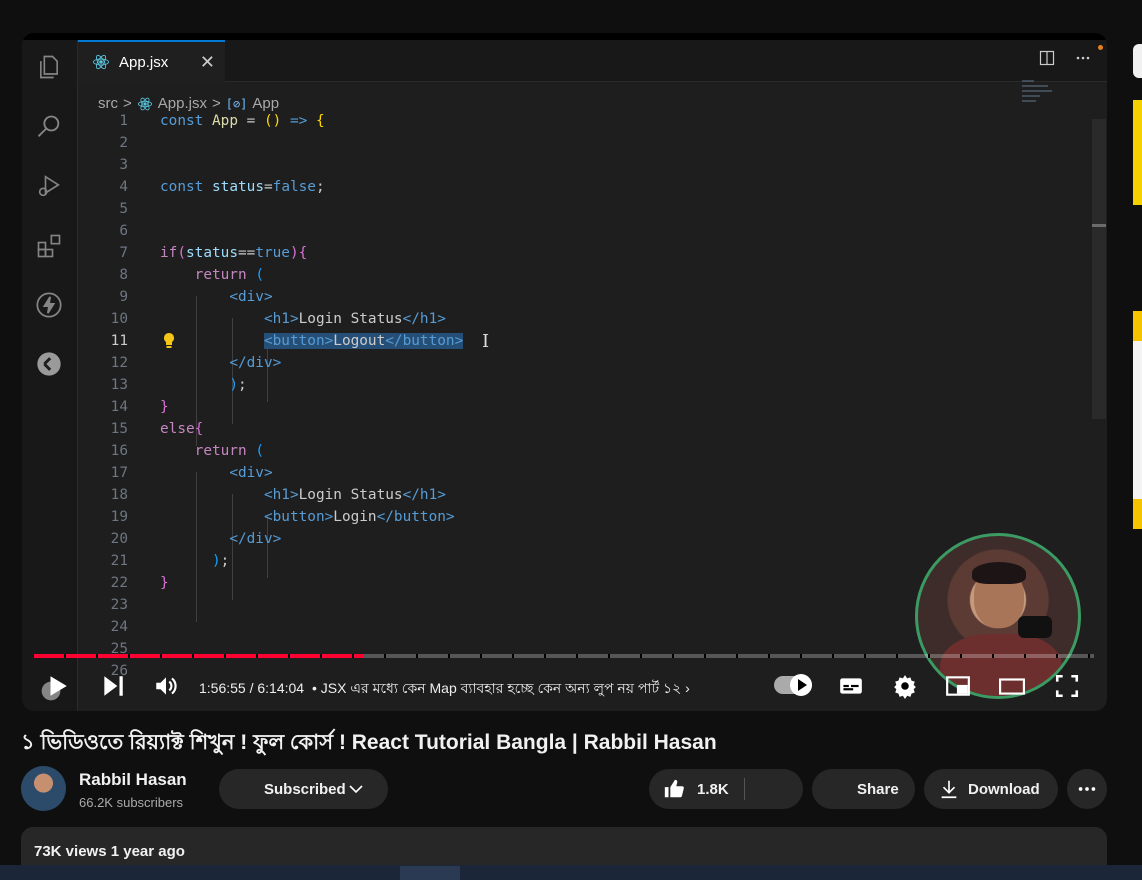  Describe the element at coordinates (119, 539) in the screenshot. I see `line-number: 20` at that location.